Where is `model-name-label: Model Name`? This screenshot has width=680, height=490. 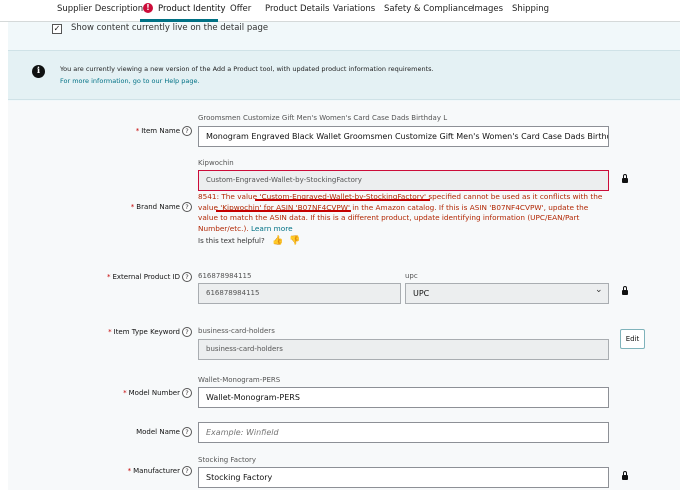
model-name-label: Model Name is located at coordinates (158, 432).